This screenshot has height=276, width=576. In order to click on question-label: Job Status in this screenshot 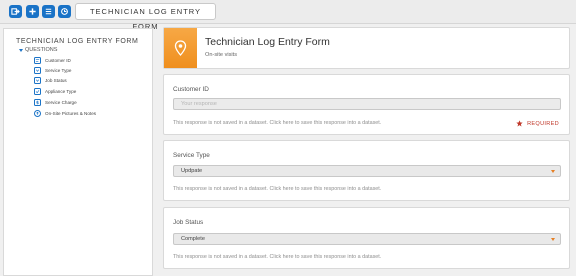, I will do `click(188, 222)`.